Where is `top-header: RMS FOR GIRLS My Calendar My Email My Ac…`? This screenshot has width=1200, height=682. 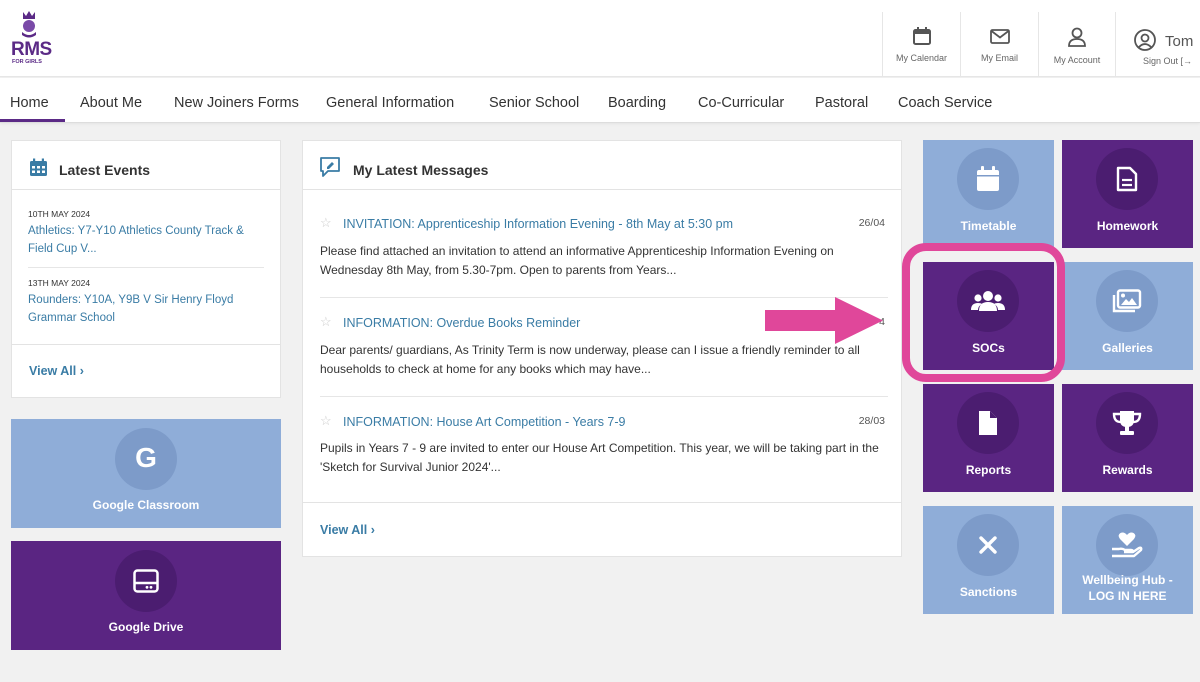
top-header: RMS FOR GIRLS My Calendar My Email My Ac… is located at coordinates (600, 38).